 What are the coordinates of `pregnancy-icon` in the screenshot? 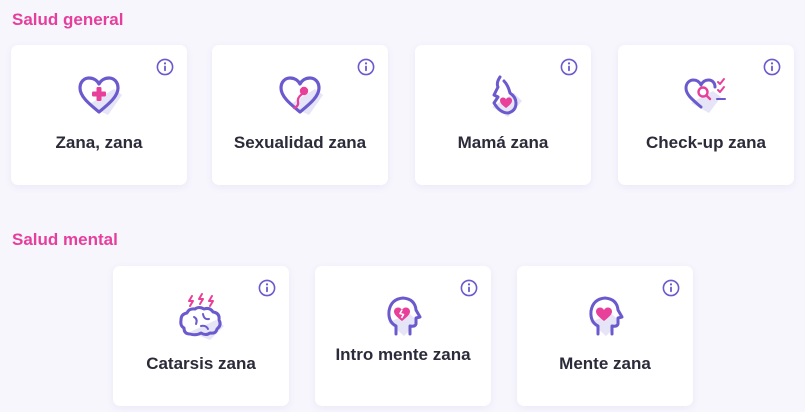 It's located at (507, 96).